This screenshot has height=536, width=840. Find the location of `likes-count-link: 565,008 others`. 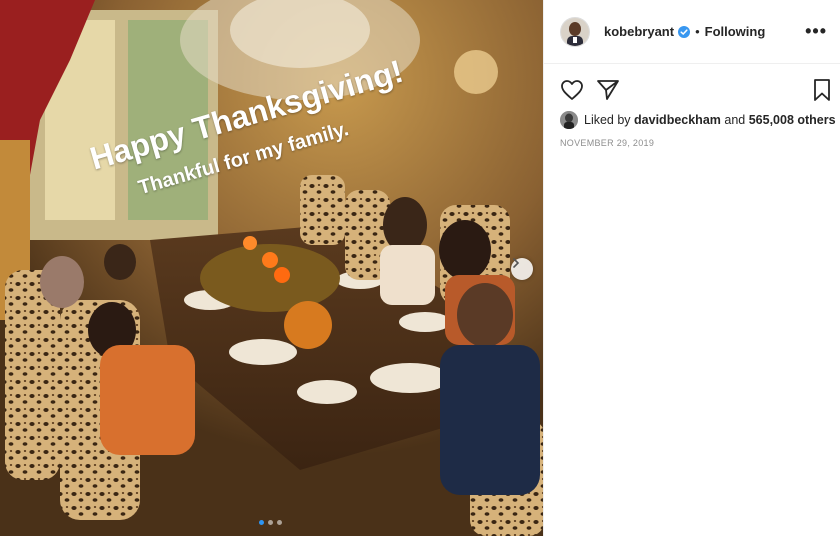

likes-count-link: 565,008 others is located at coordinates (792, 120).